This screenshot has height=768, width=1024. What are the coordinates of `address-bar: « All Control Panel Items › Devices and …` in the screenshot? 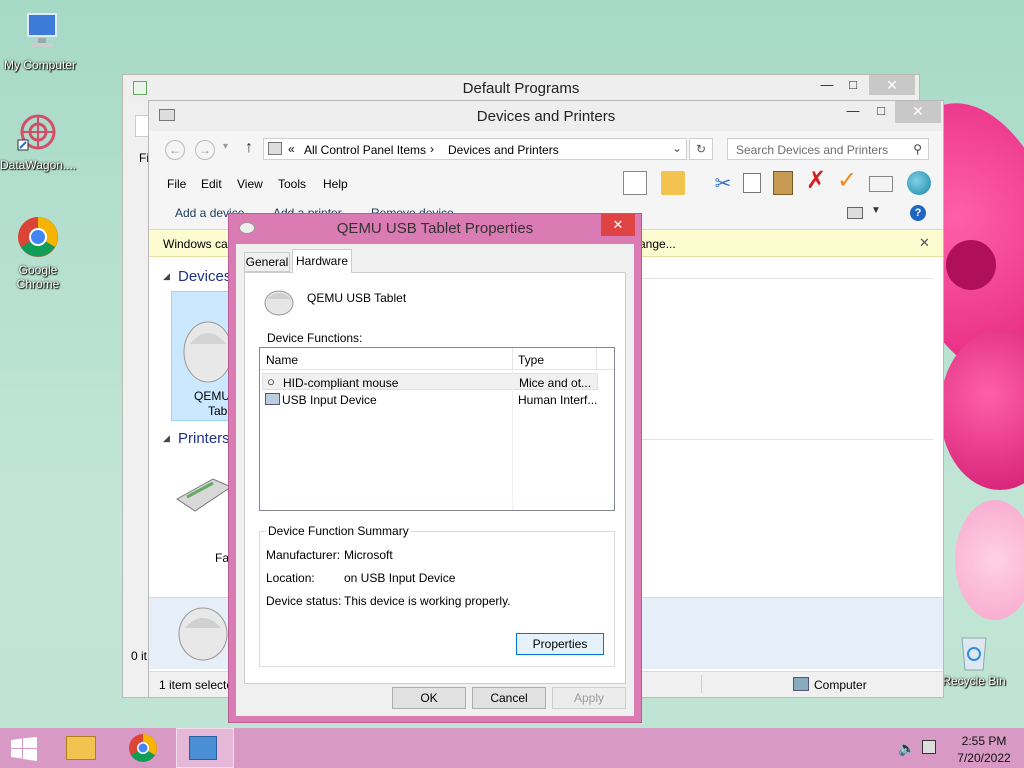 It's located at (475, 149).